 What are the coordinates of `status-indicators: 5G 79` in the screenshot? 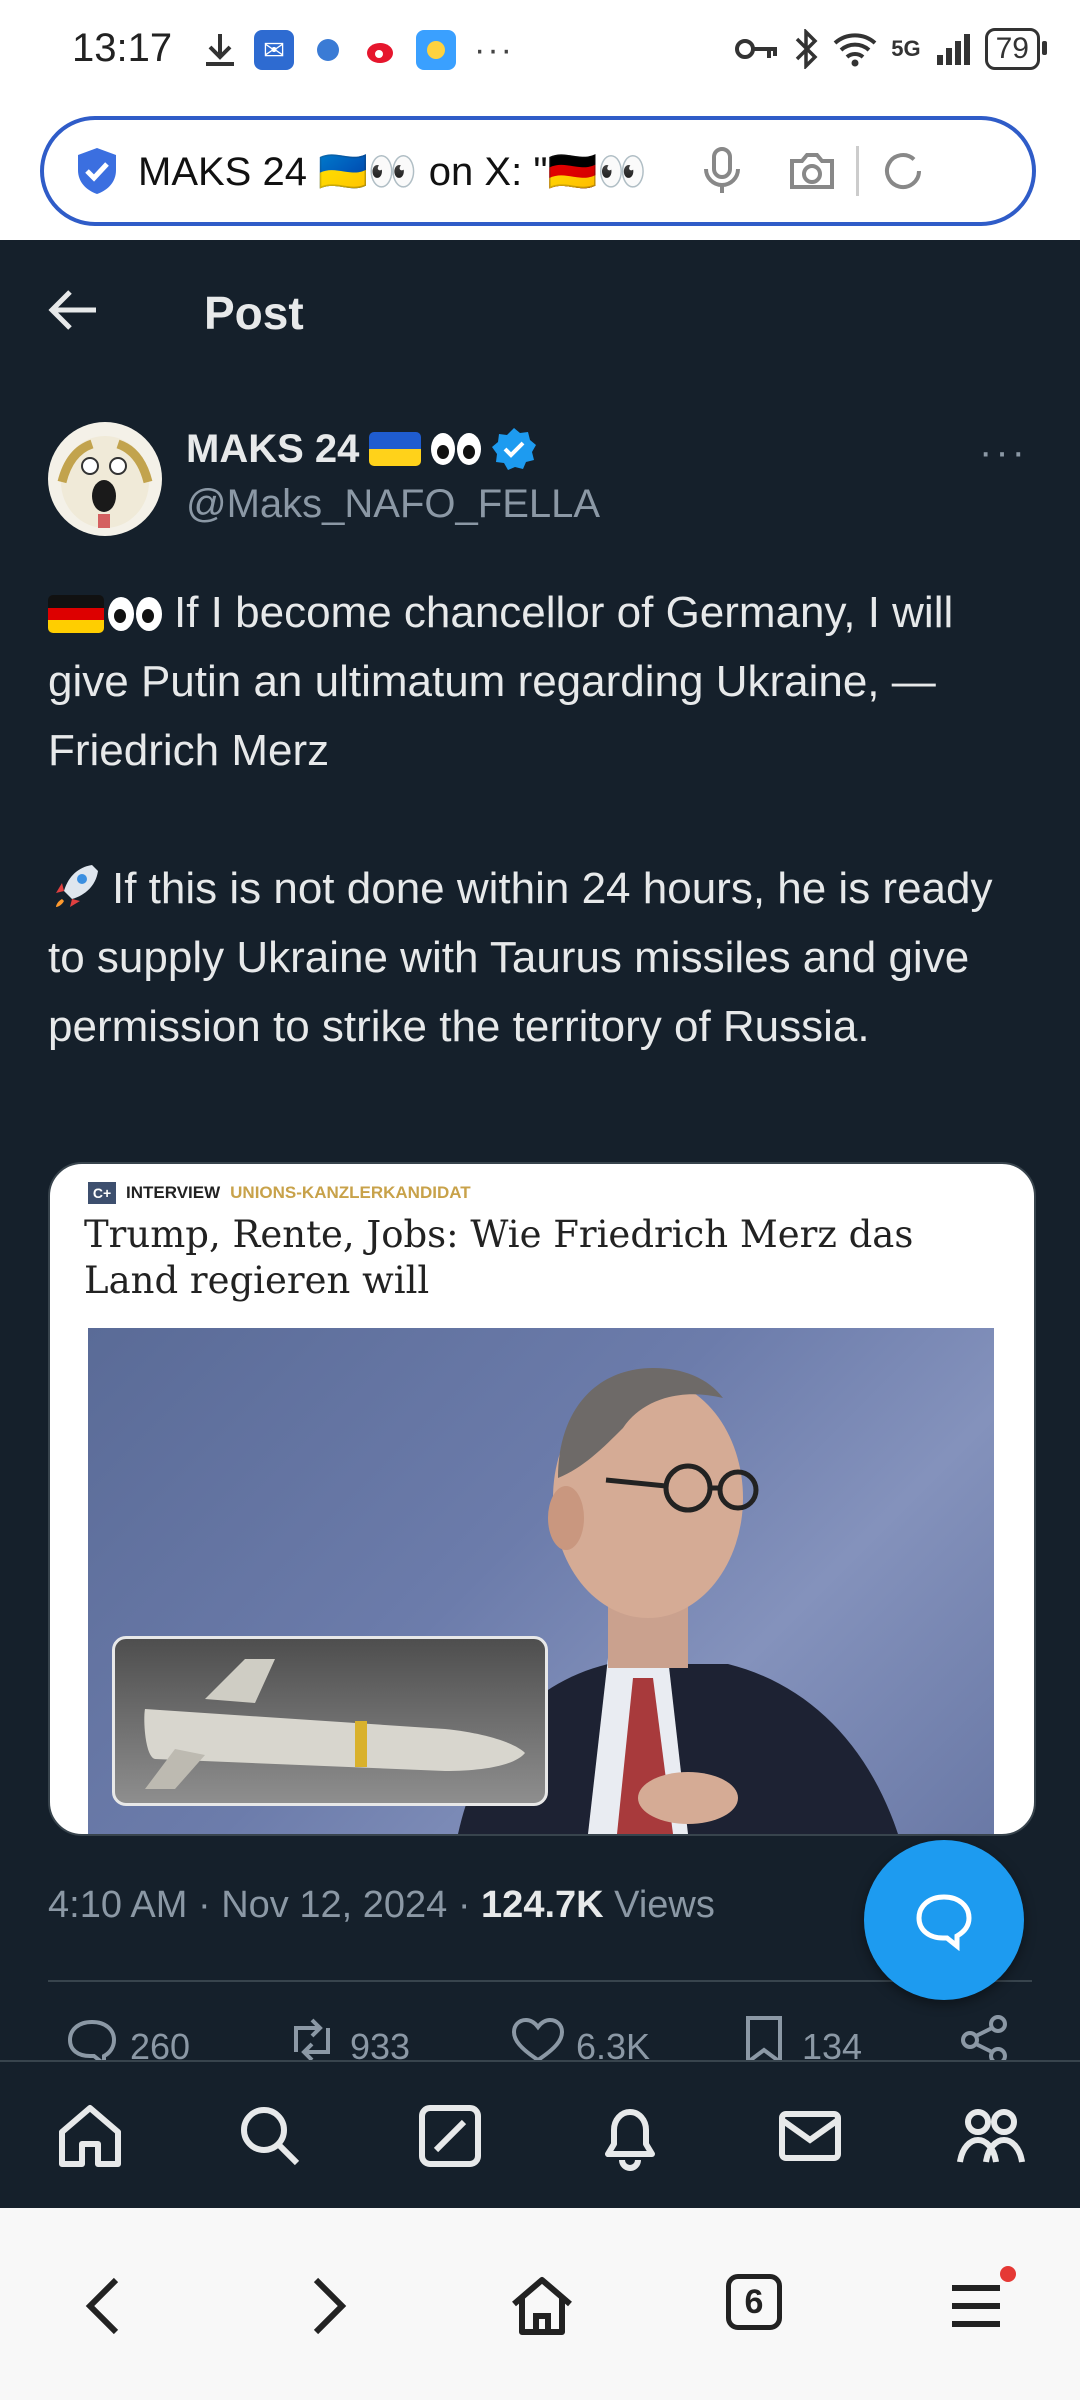 It's located at (891, 49).